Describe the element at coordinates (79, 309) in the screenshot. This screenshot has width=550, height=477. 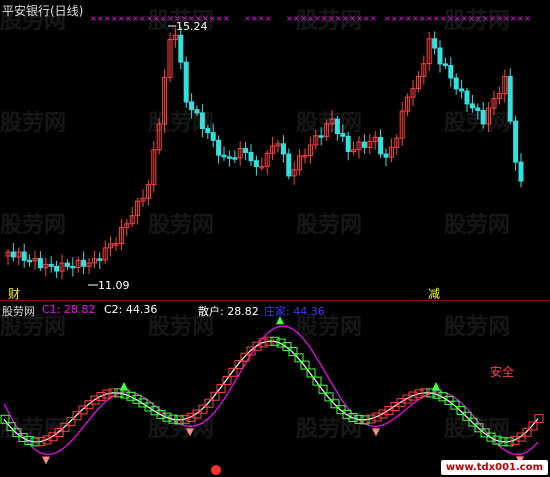
I see `c1-value: 28.82` at that location.